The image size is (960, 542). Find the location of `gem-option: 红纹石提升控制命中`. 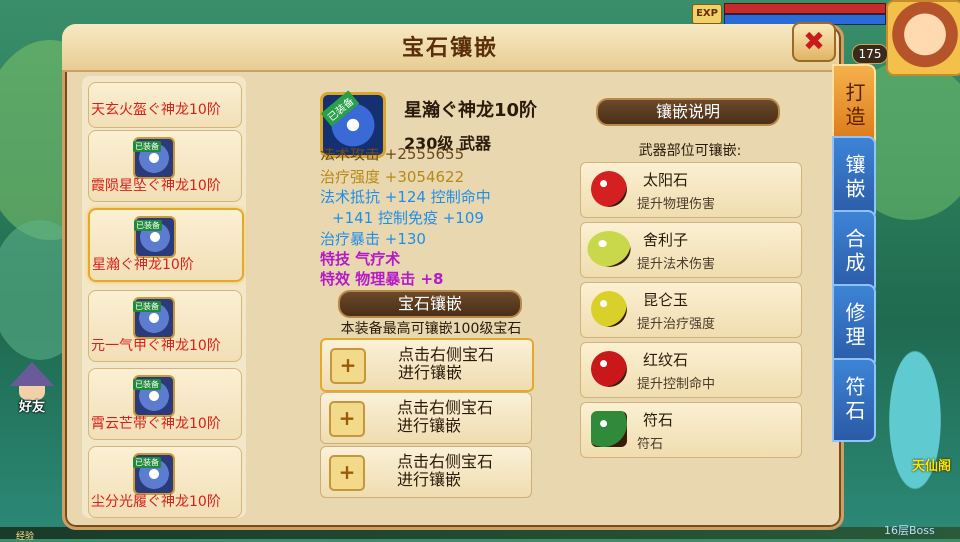

gem-option: 红纹石提升控制命中 is located at coordinates (691, 370).